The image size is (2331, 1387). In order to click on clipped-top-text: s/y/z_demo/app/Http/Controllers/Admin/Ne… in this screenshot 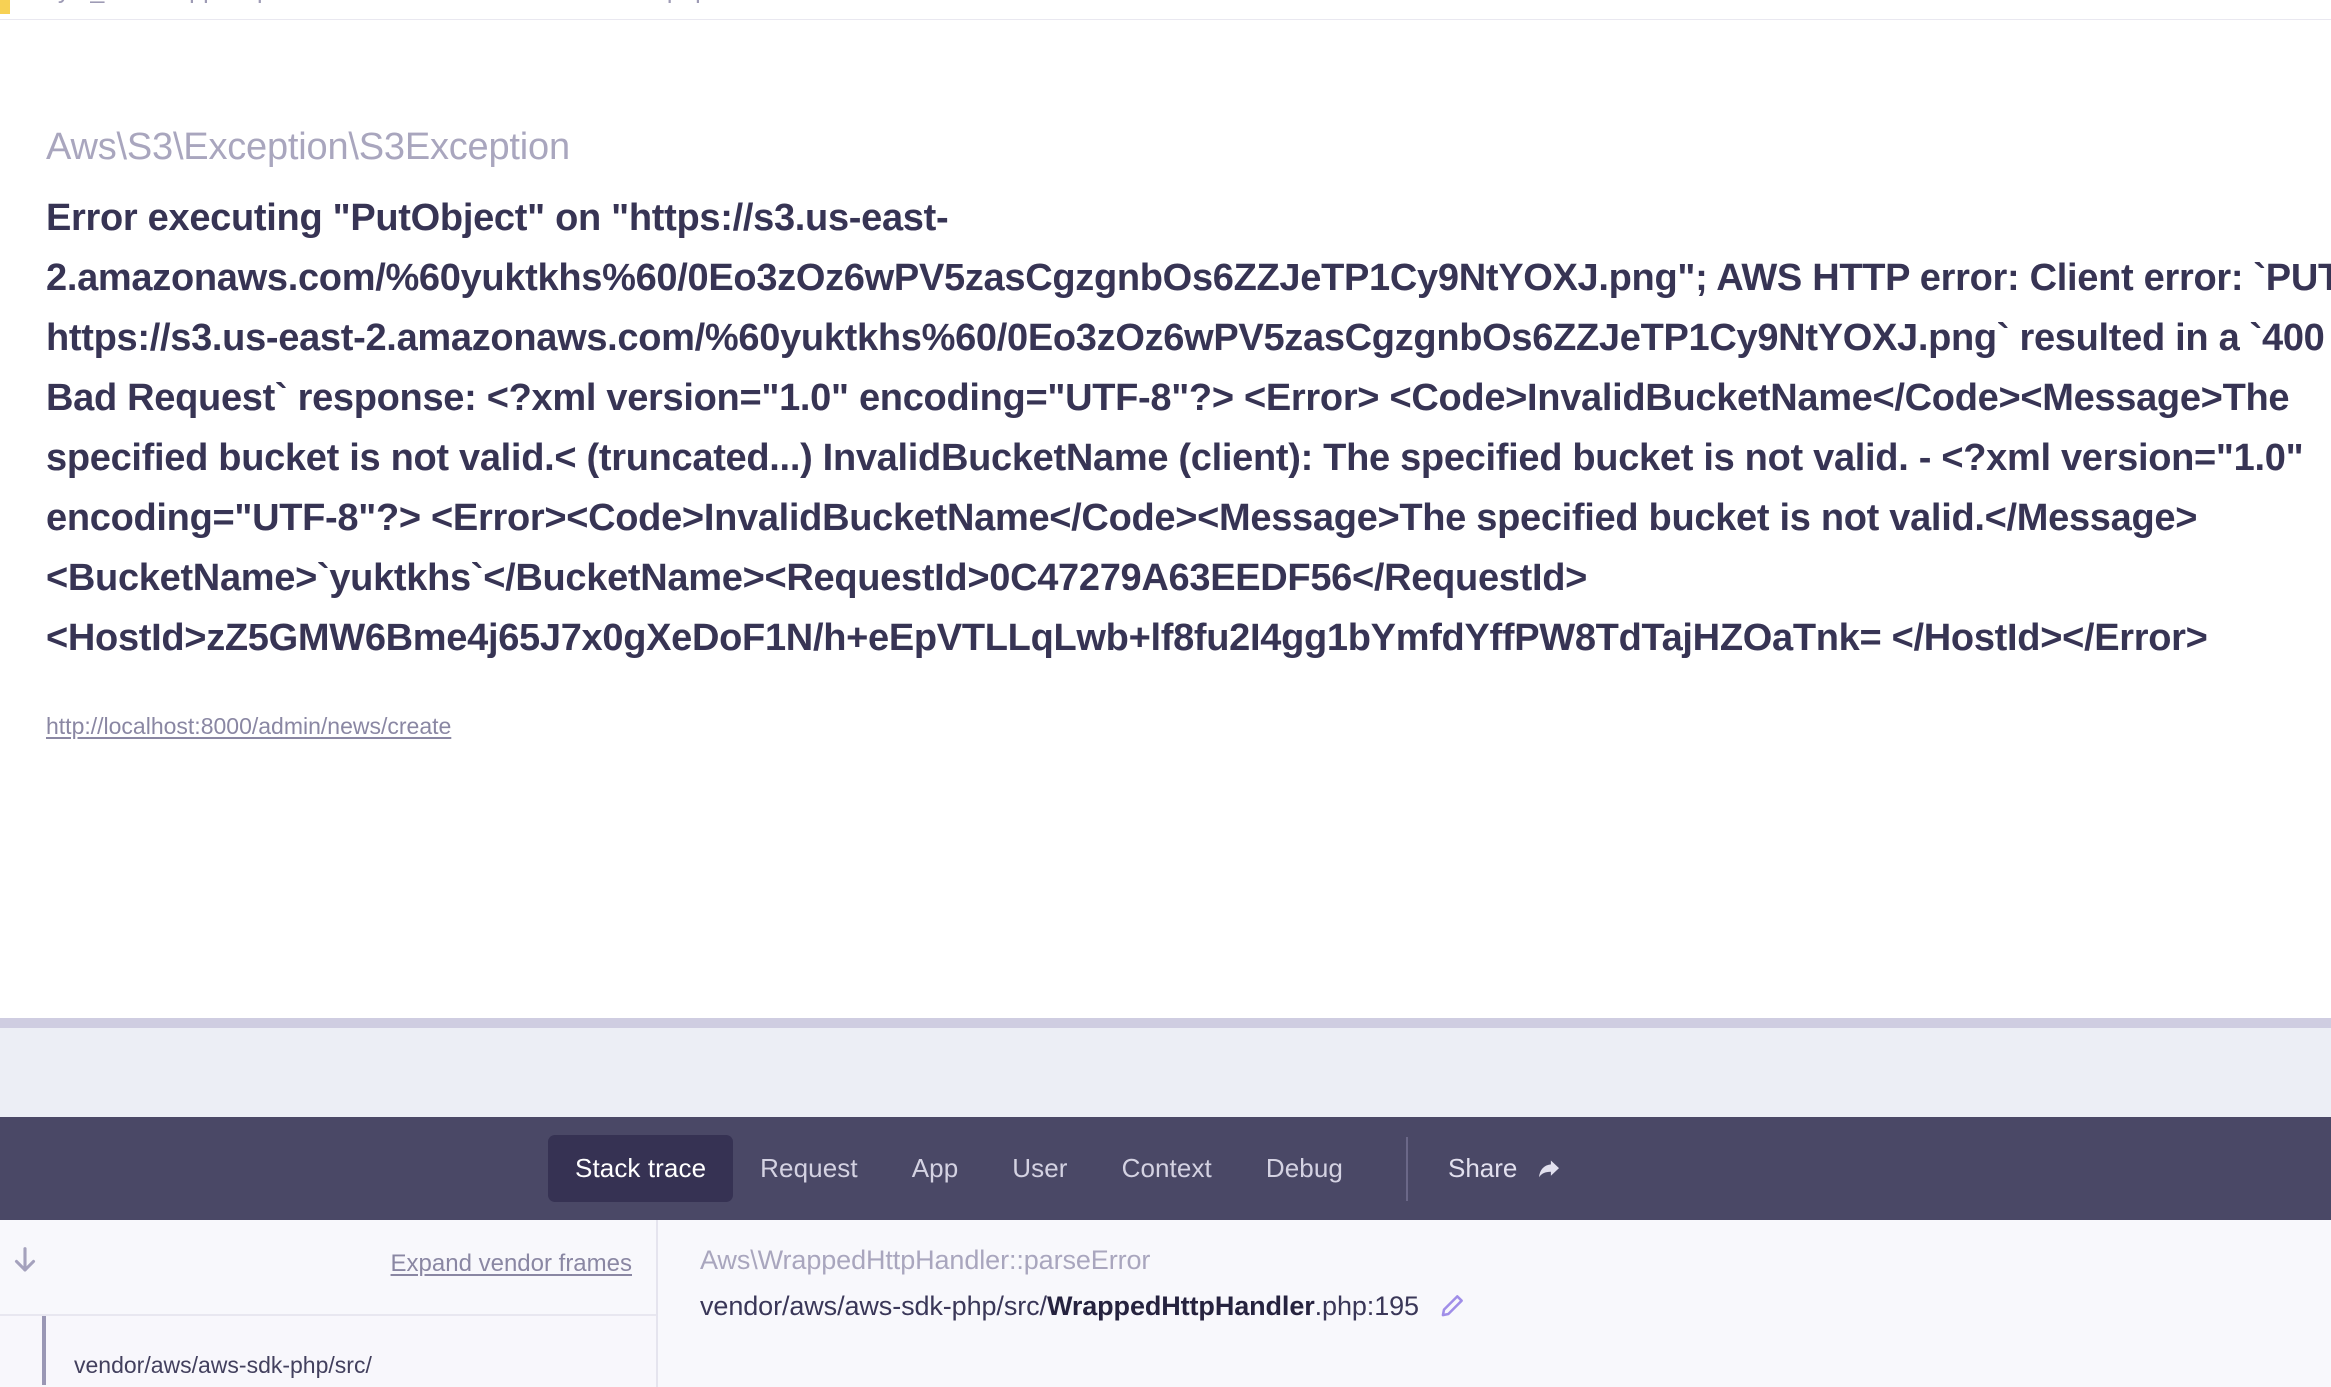, I will do `click(373, 2)`.